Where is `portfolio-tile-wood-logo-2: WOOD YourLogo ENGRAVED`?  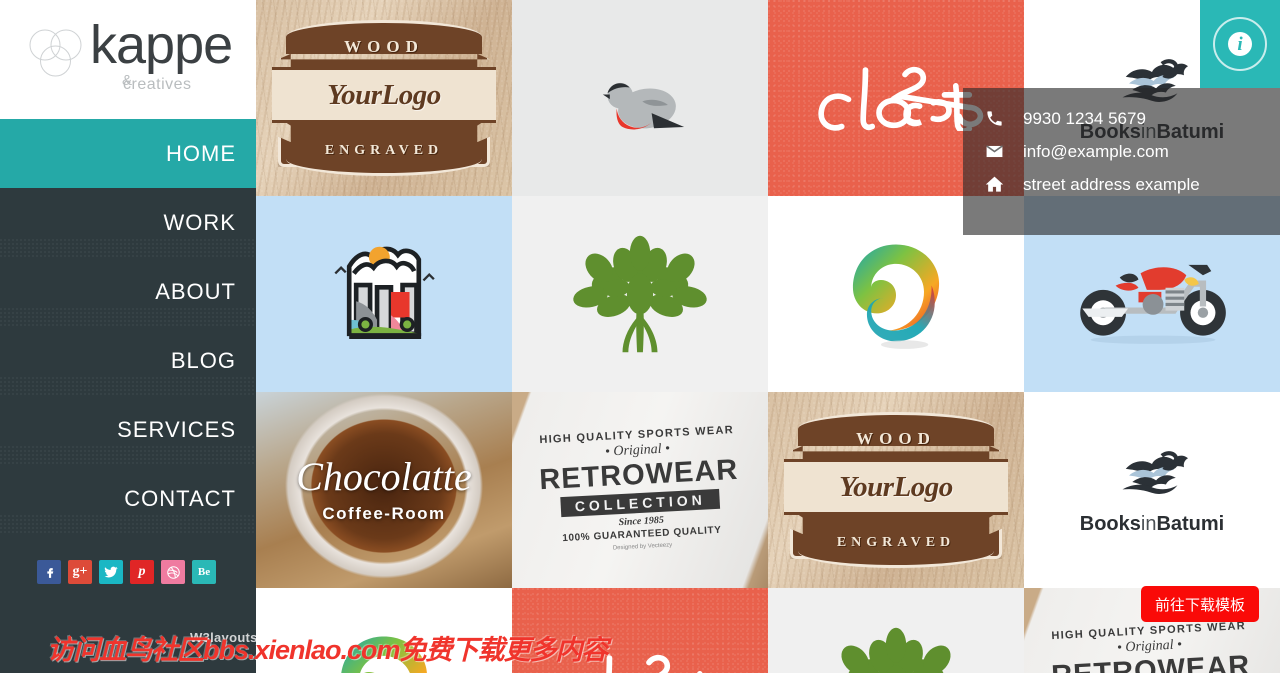 portfolio-tile-wood-logo-2: WOOD YourLogo ENGRAVED is located at coordinates (896, 490).